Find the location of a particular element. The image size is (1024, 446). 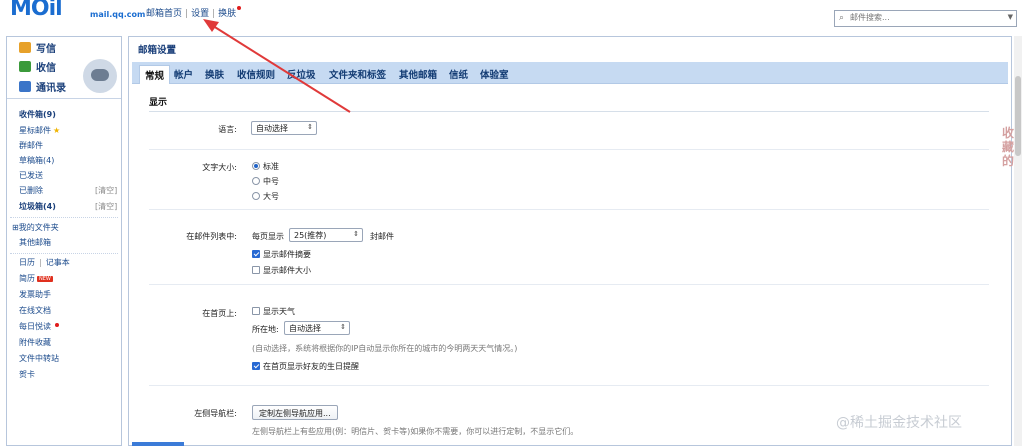

tab-skin: 换肤 is located at coordinates (214, 74).